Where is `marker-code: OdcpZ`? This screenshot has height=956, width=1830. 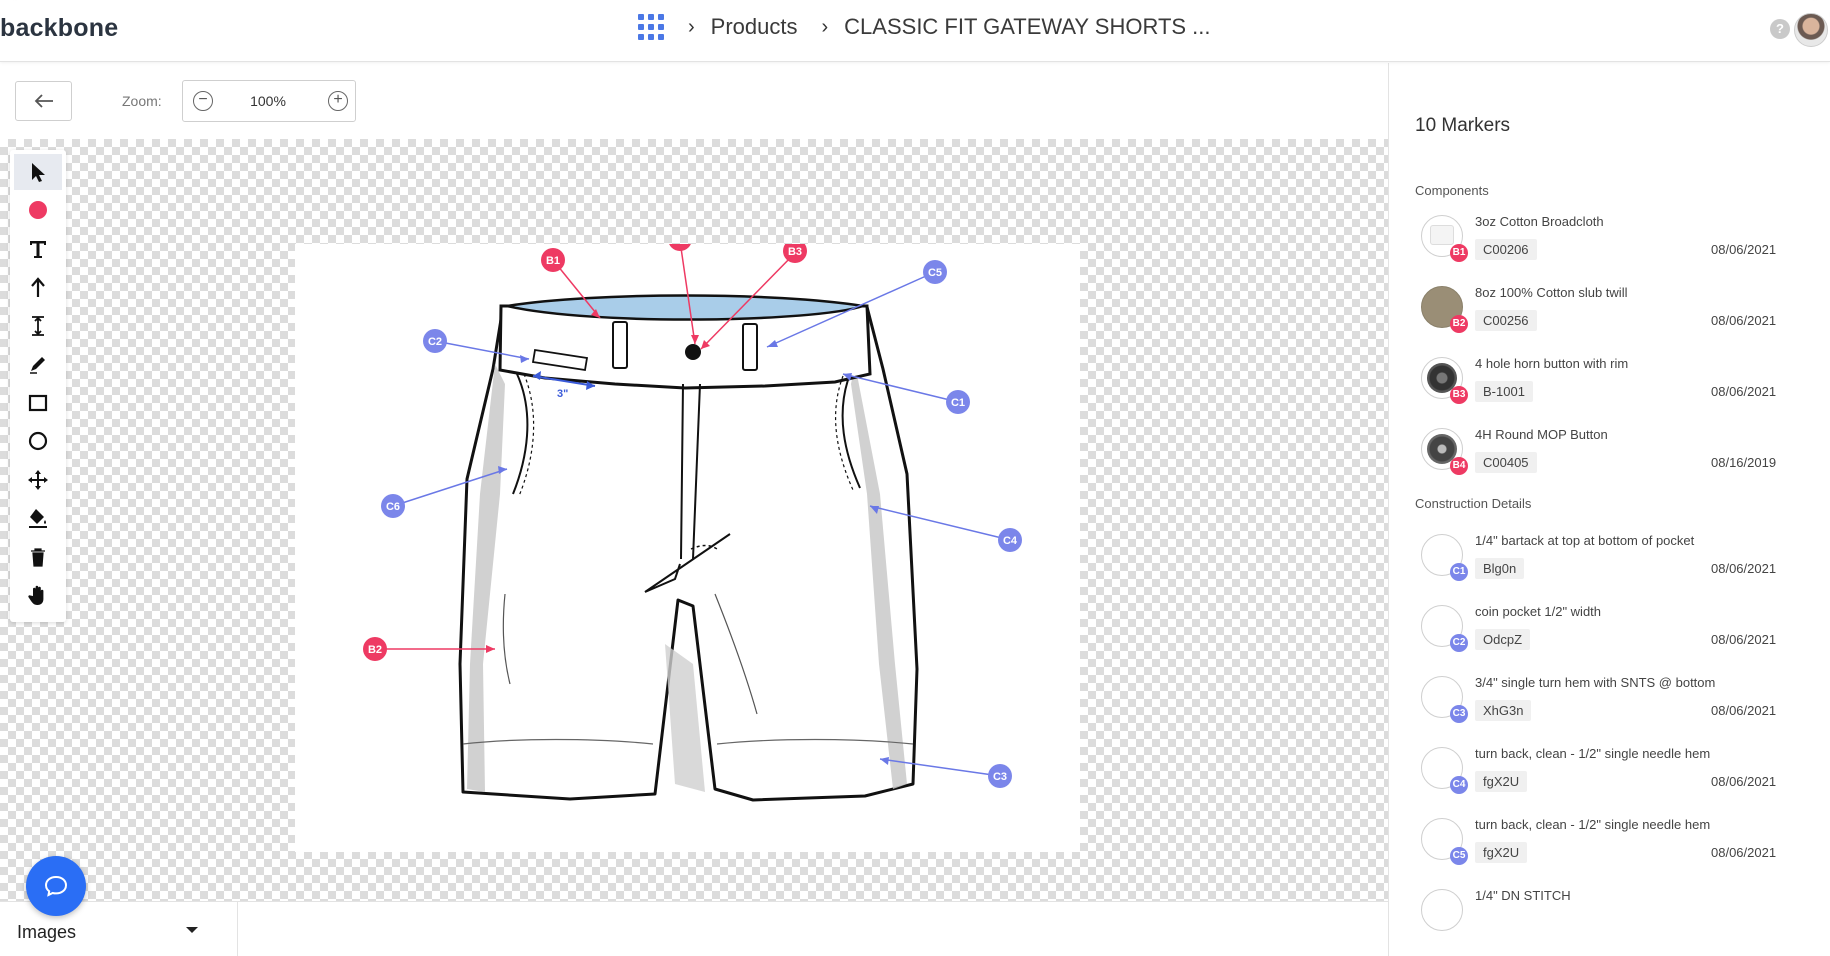 marker-code: OdcpZ is located at coordinates (1503, 639).